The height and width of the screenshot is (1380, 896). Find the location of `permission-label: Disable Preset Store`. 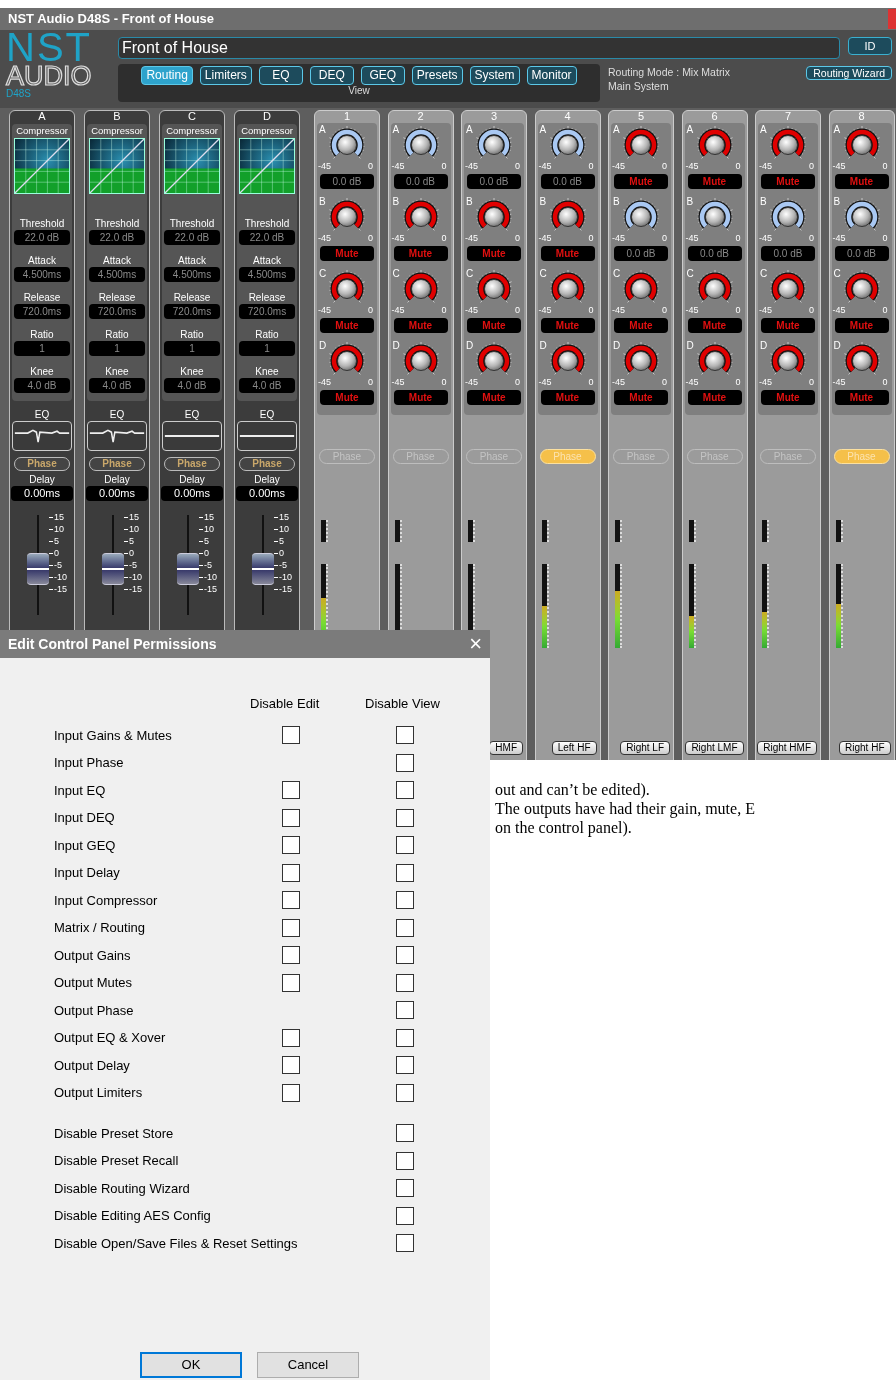

permission-label: Disable Preset Store is located at coordinates (114, 1133).